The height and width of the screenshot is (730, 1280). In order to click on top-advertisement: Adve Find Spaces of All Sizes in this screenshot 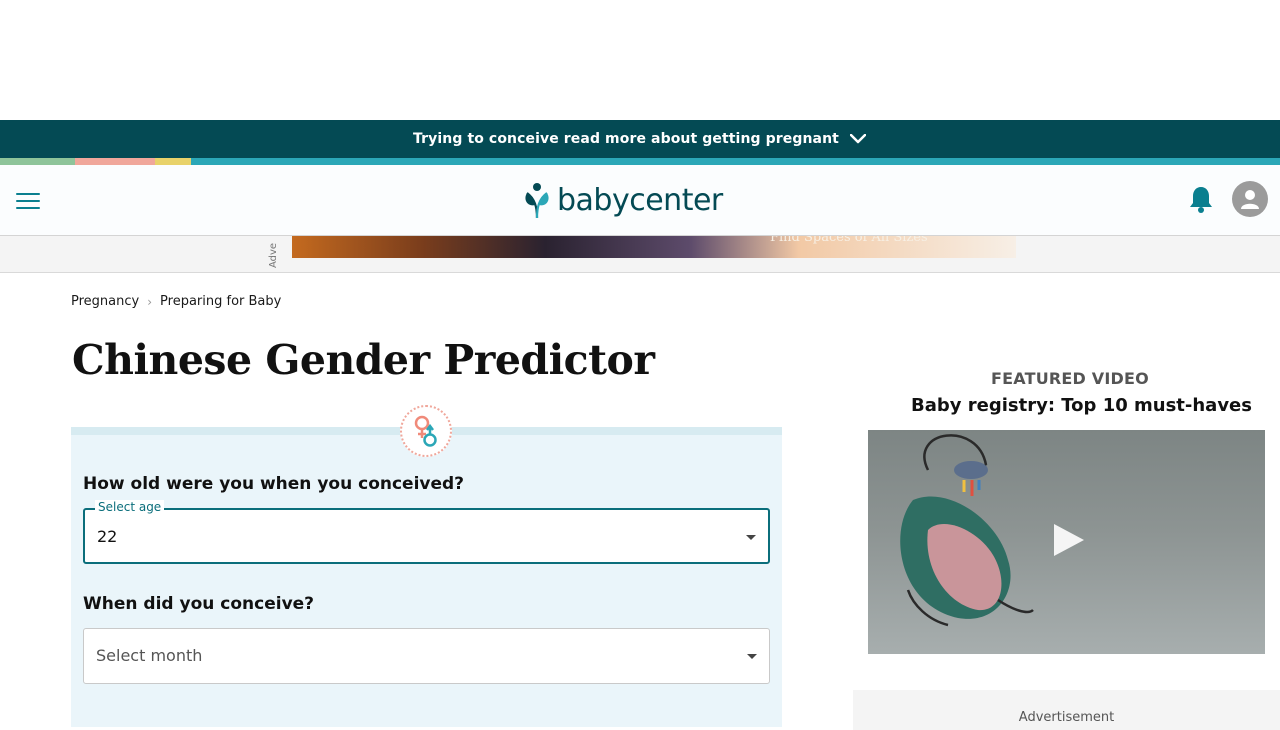, I will do `click(640, 254)`.